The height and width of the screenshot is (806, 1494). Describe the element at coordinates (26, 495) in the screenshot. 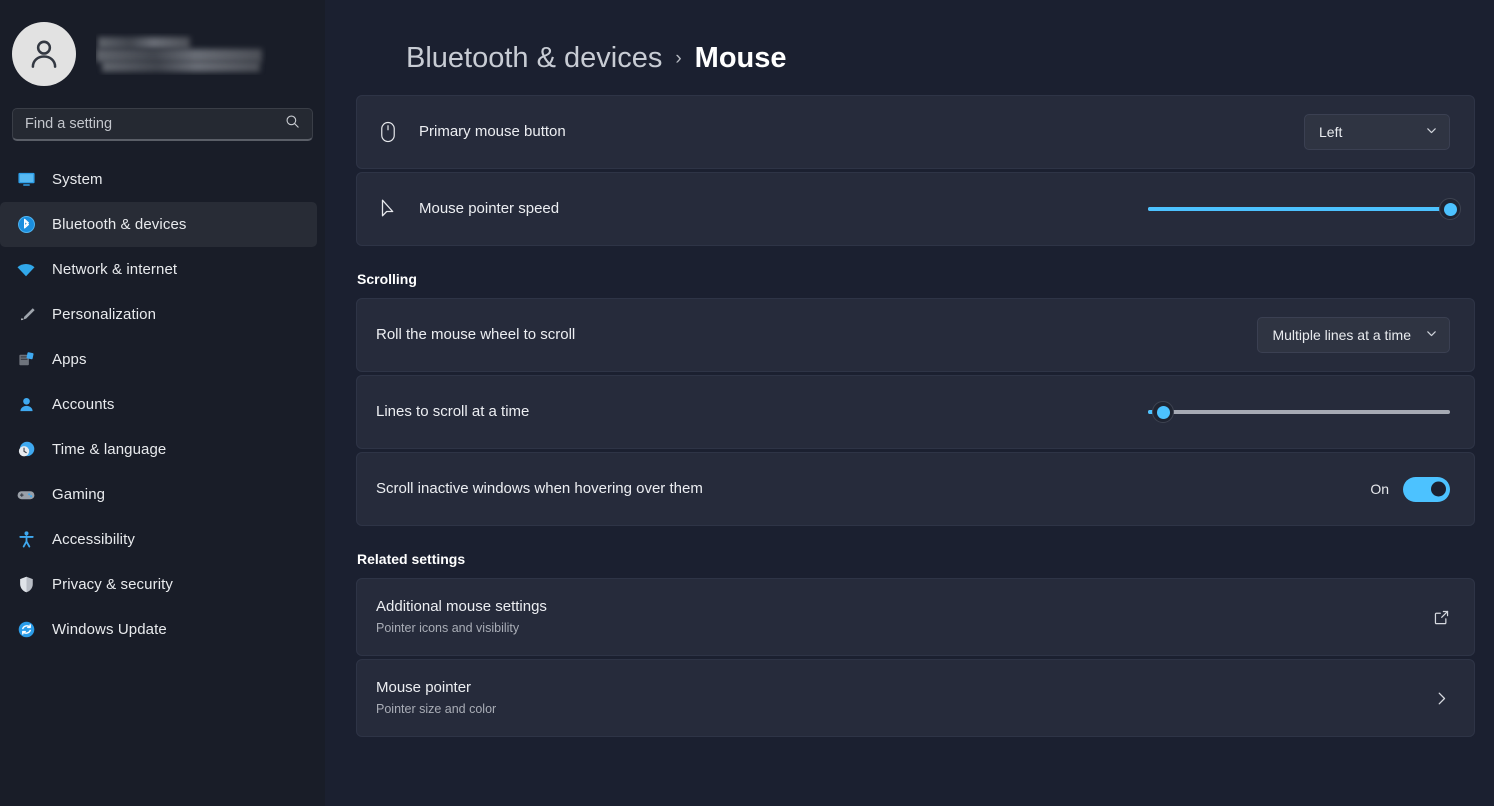

I see `gamepad-icon` at that location.